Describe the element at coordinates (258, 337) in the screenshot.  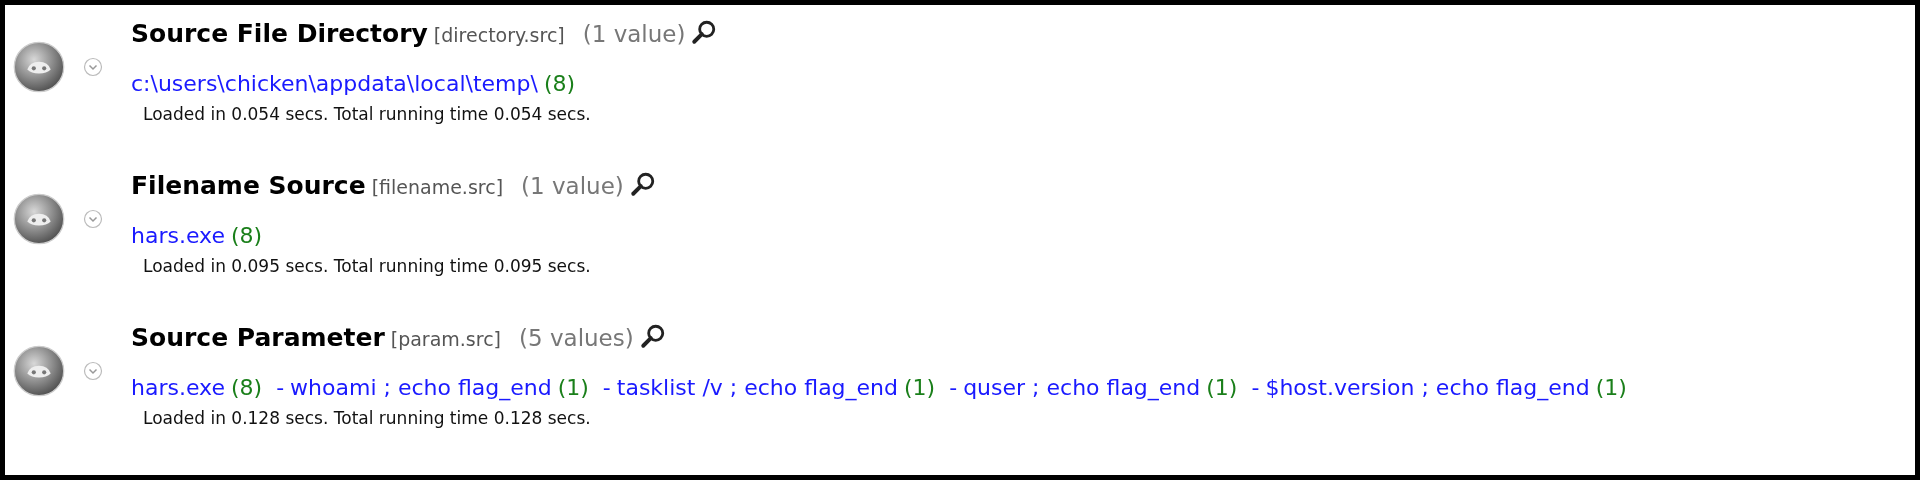
I see `section-title: Source Parameter` at that location.